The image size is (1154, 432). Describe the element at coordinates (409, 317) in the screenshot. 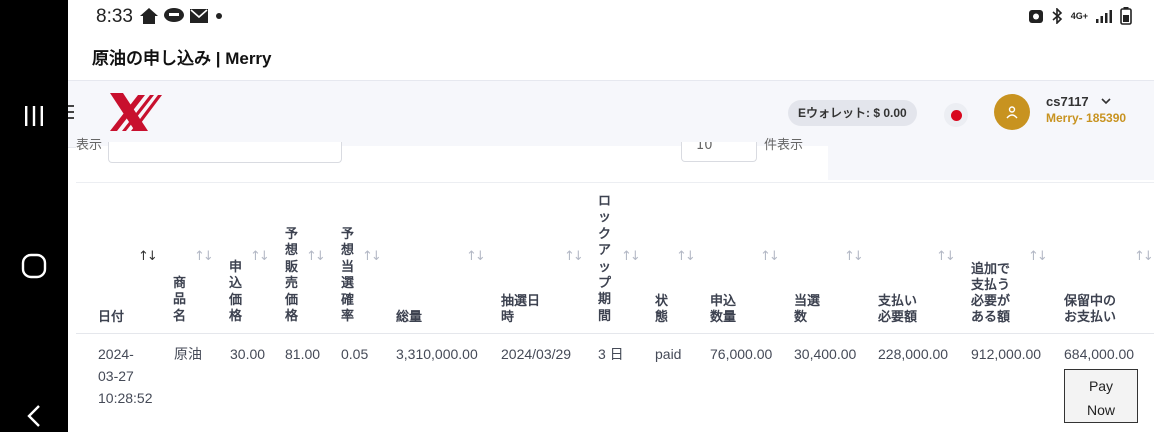

I see `col-header-total: 総量` at that location.